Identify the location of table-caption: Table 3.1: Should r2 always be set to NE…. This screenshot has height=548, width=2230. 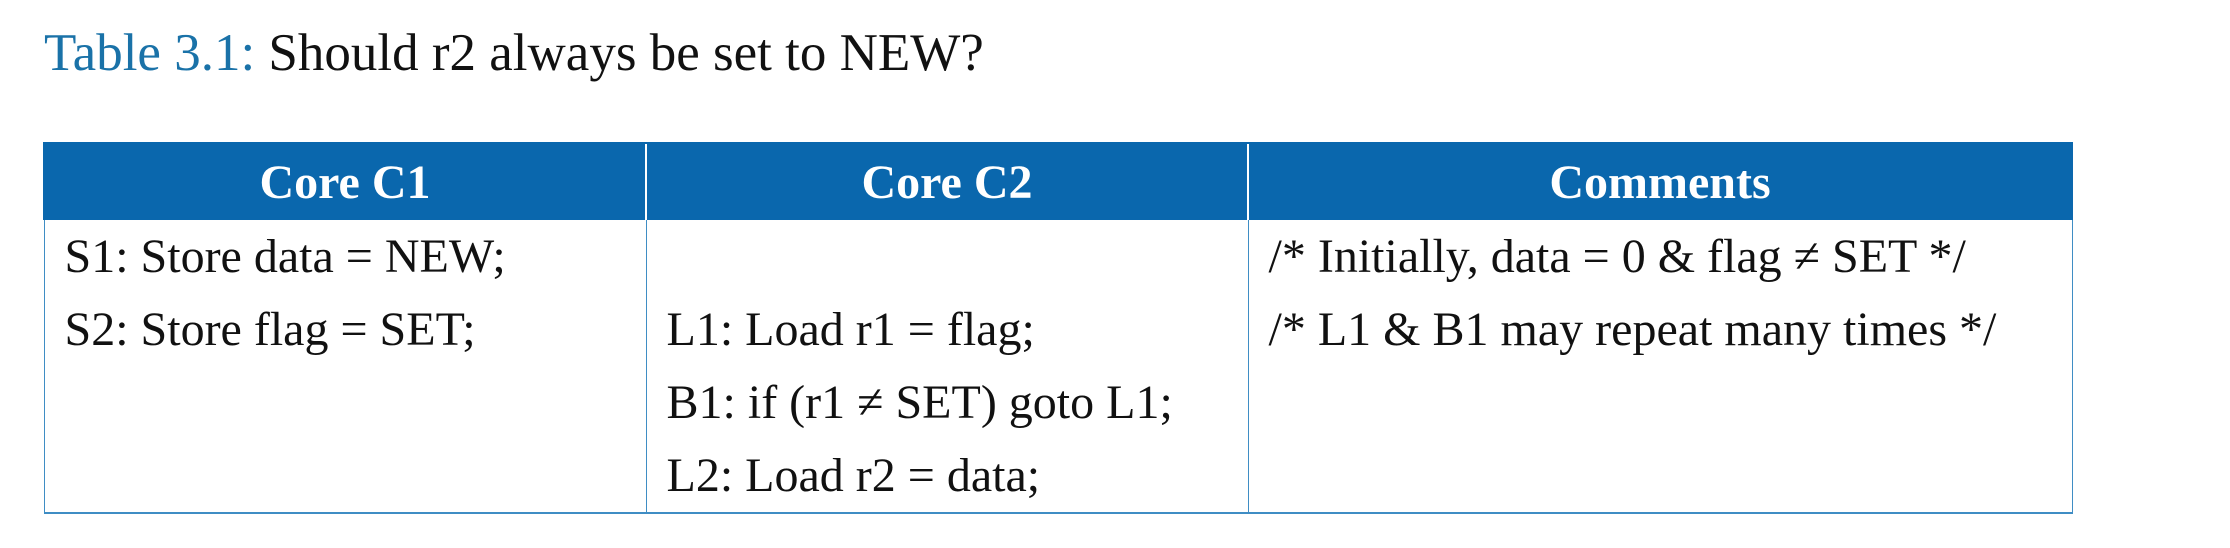
(514, 53).